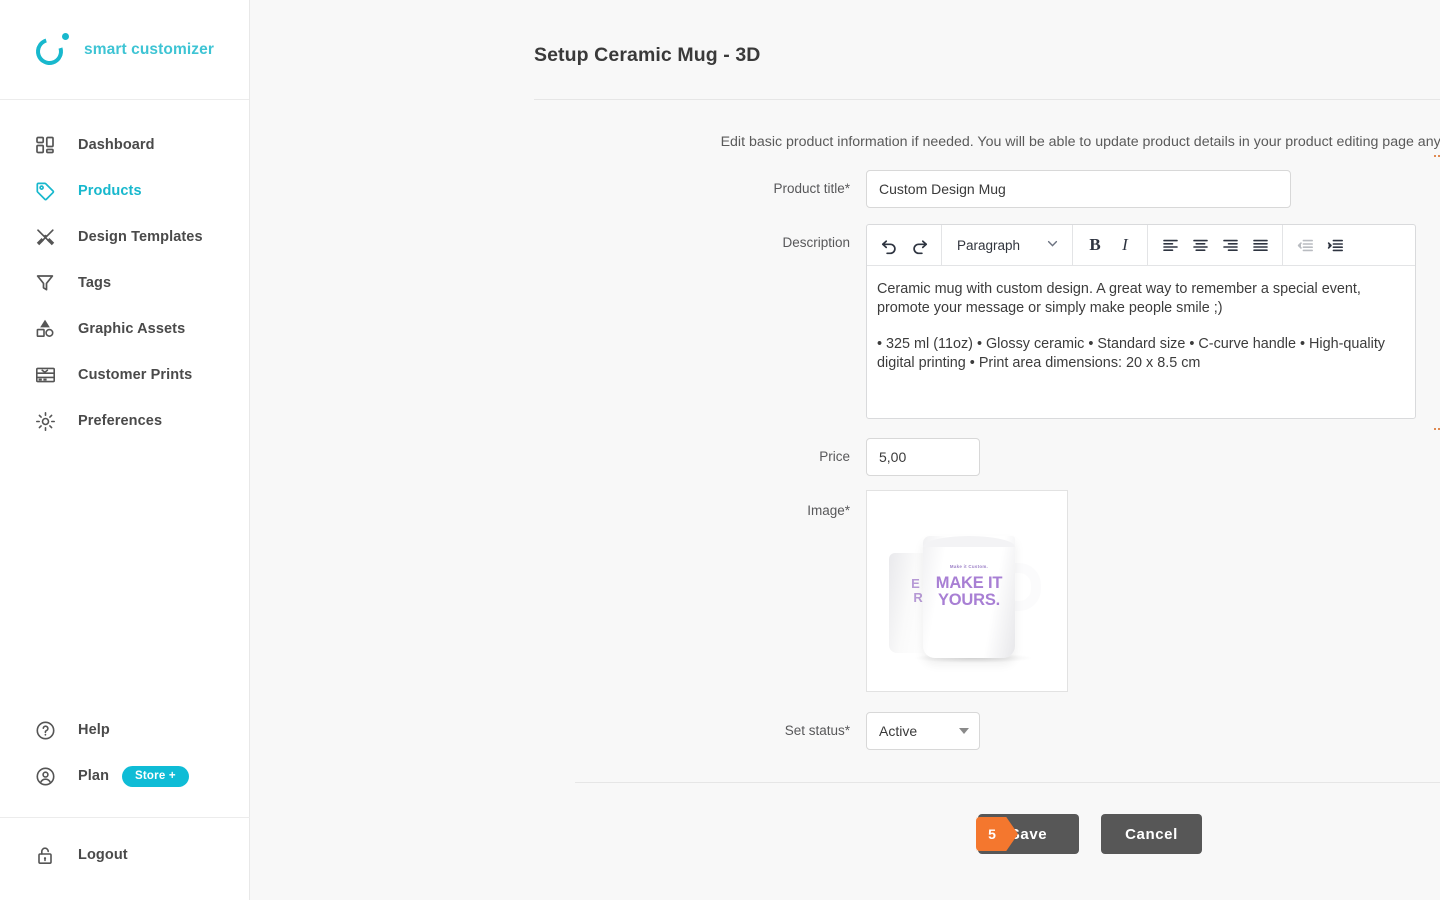 The height and width of the screenshot is (900, 1440). Describe the element at coordinates (45, 329) in the screenshot. I see `shapes-icon` at that location.